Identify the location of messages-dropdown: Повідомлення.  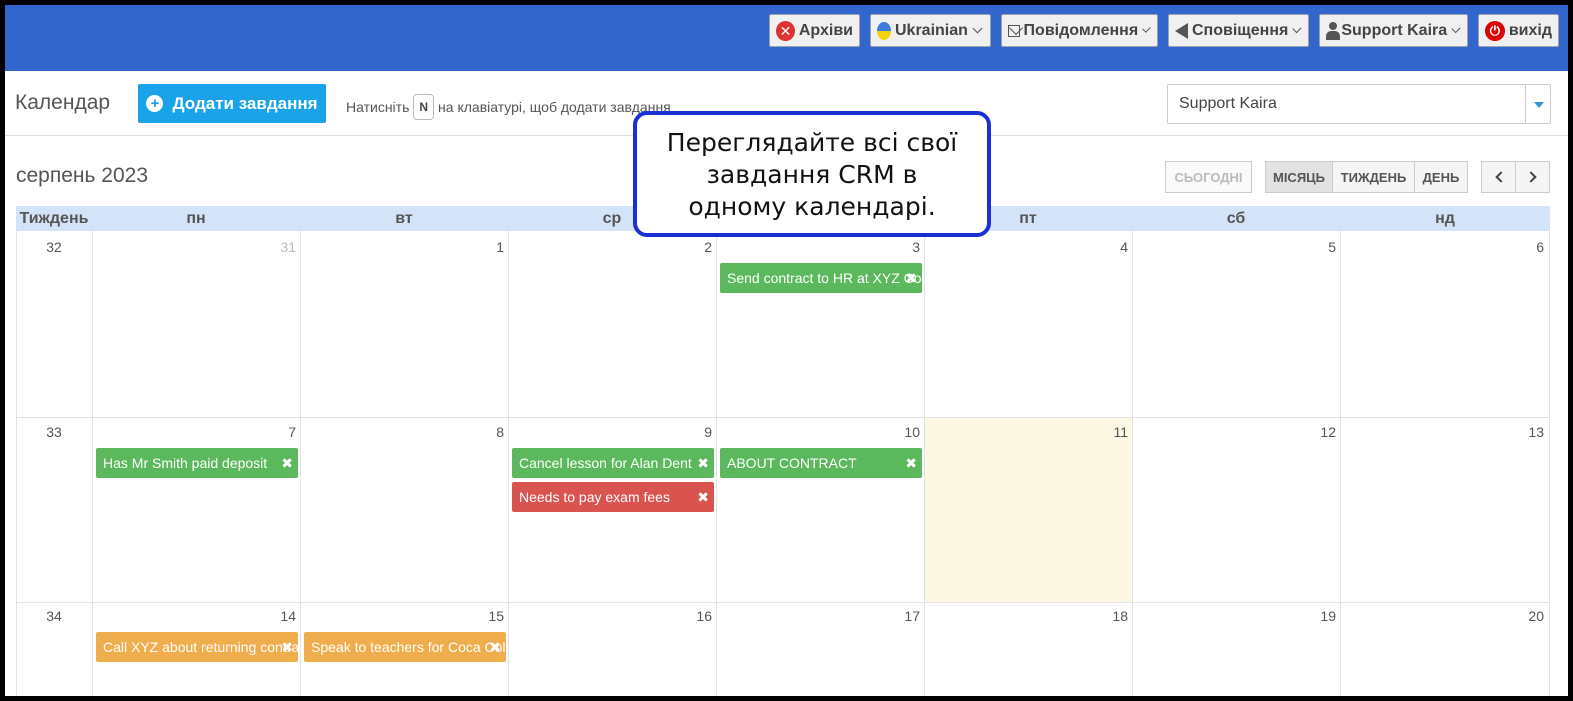
(1079, 30).